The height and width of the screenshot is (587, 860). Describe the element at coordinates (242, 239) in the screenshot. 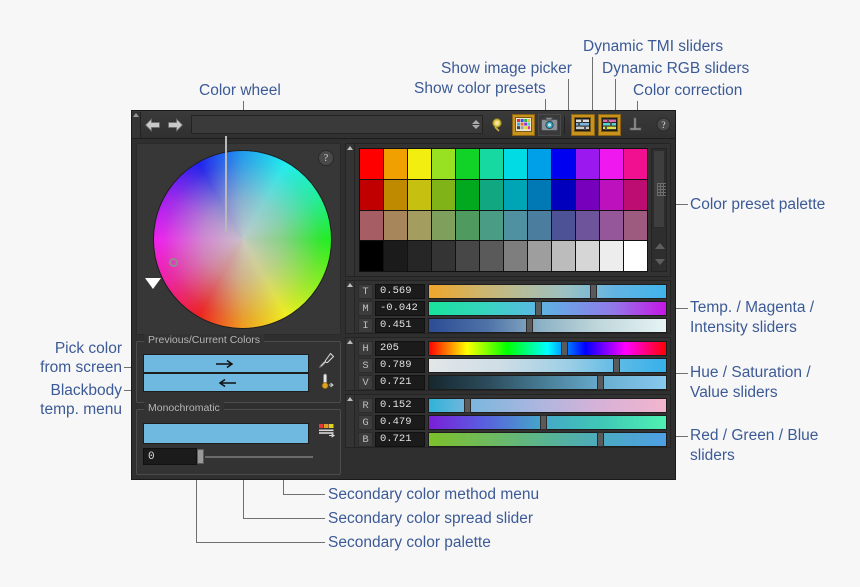

I see `color-wheel` at that location.